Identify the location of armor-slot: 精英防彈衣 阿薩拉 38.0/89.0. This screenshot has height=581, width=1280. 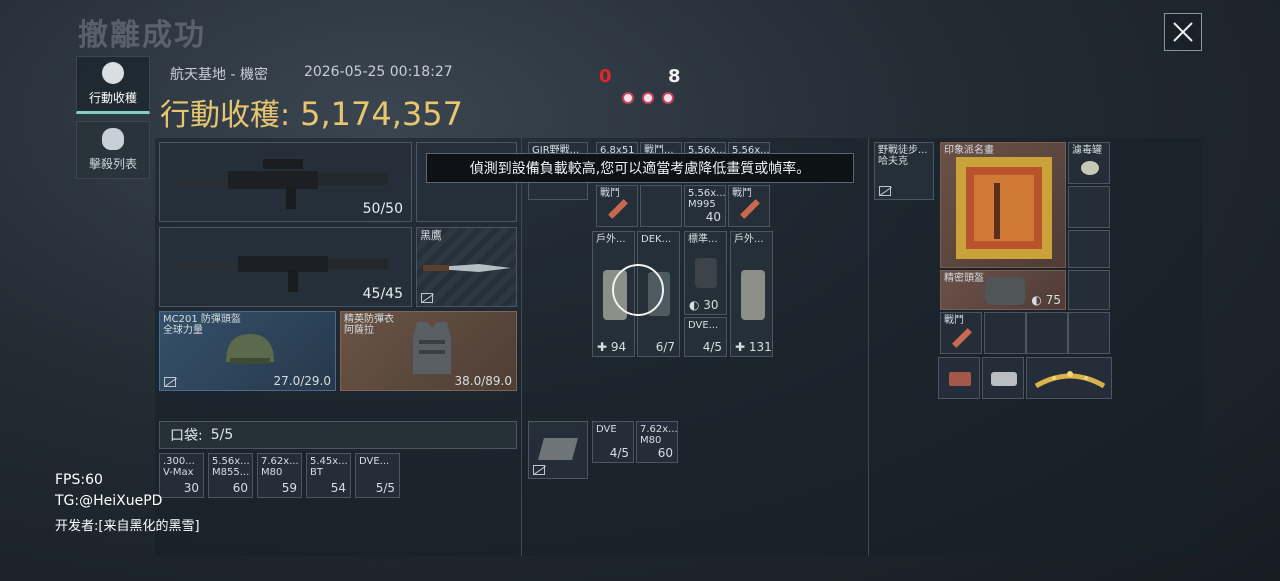
(428, 351).